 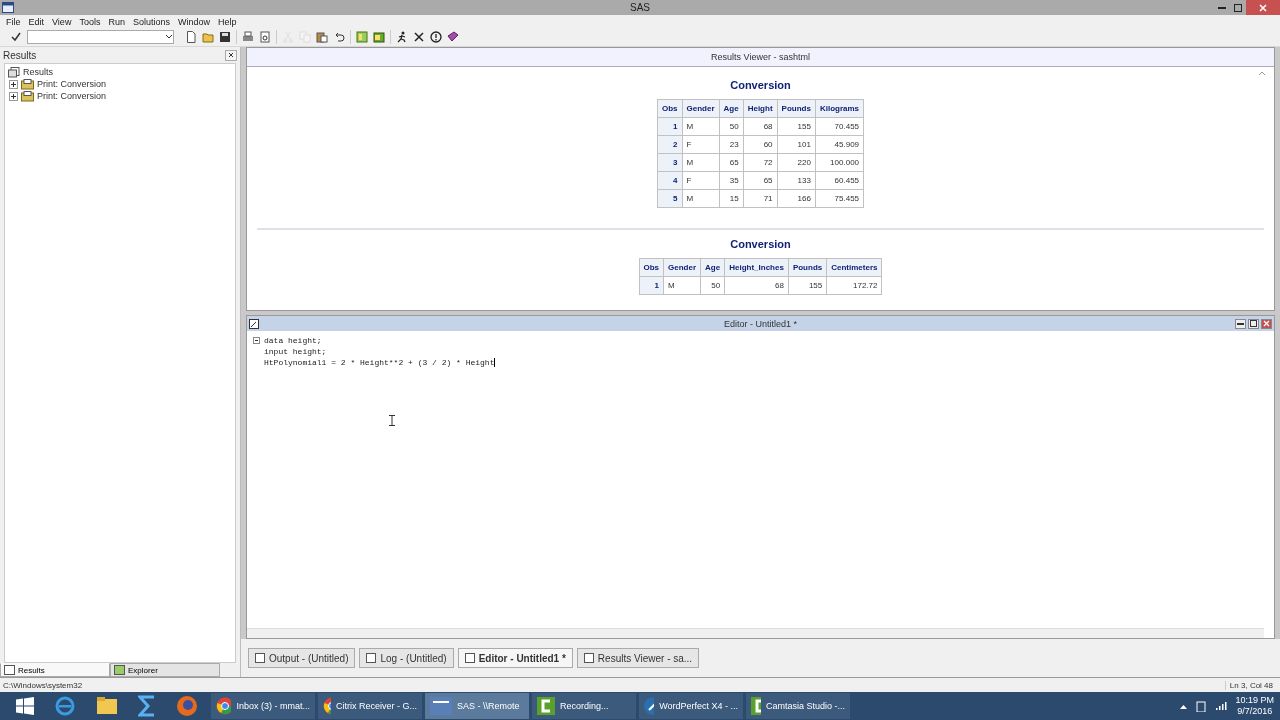 What do you see at coordinates (1266, 323) in the screenshot?
I see `close-icon` at bounding box center [1266, 323].